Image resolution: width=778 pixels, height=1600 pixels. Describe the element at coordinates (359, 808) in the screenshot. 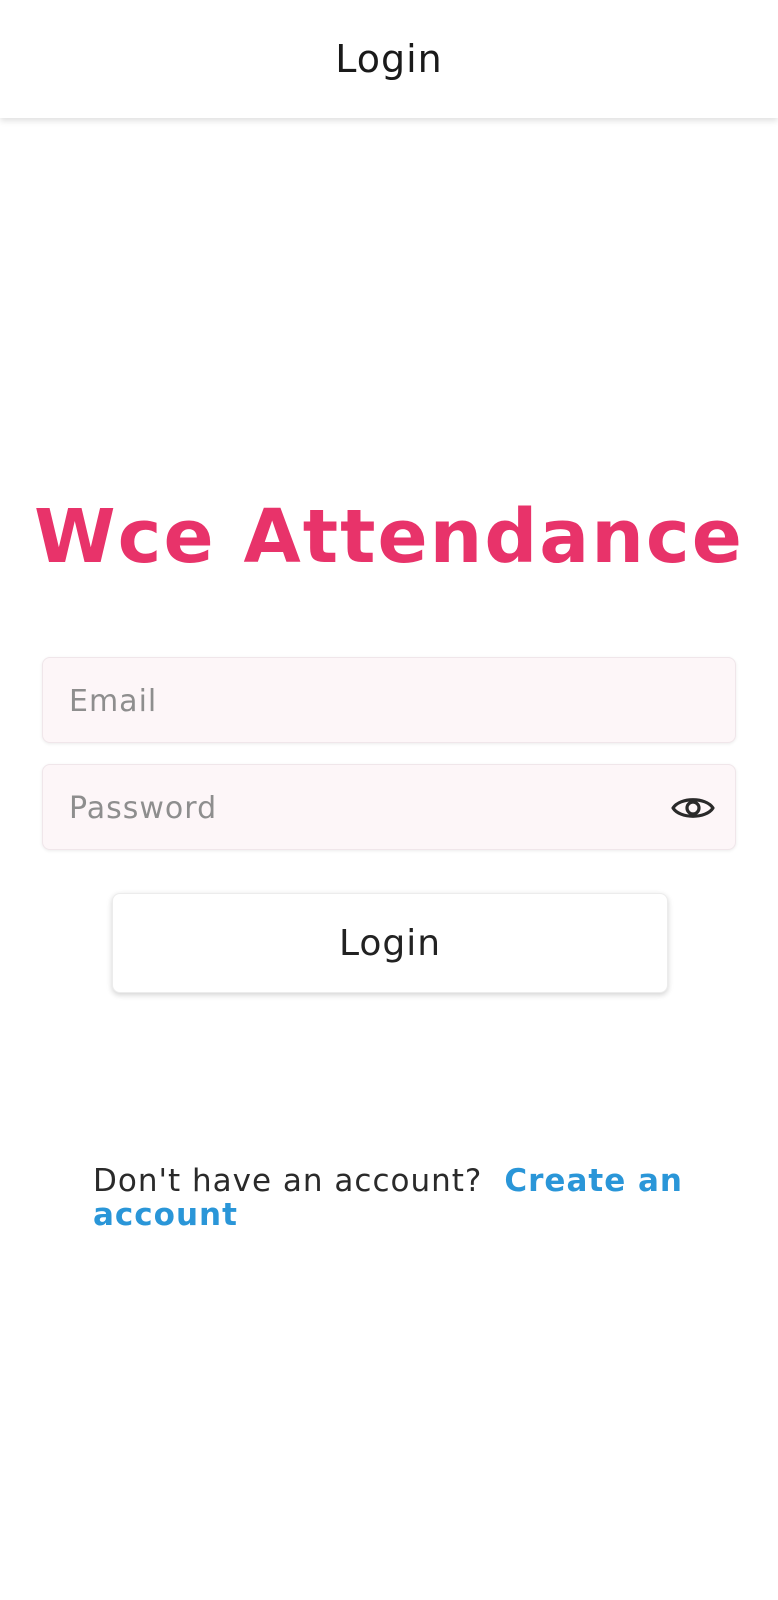

I see `password-input` at that location.